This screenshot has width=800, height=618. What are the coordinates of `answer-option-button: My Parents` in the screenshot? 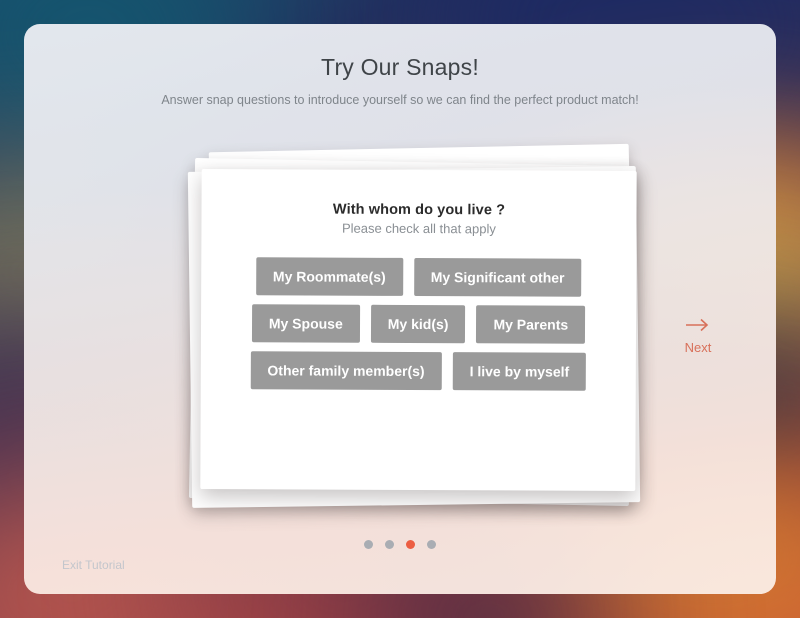 It's located at (531, 324).